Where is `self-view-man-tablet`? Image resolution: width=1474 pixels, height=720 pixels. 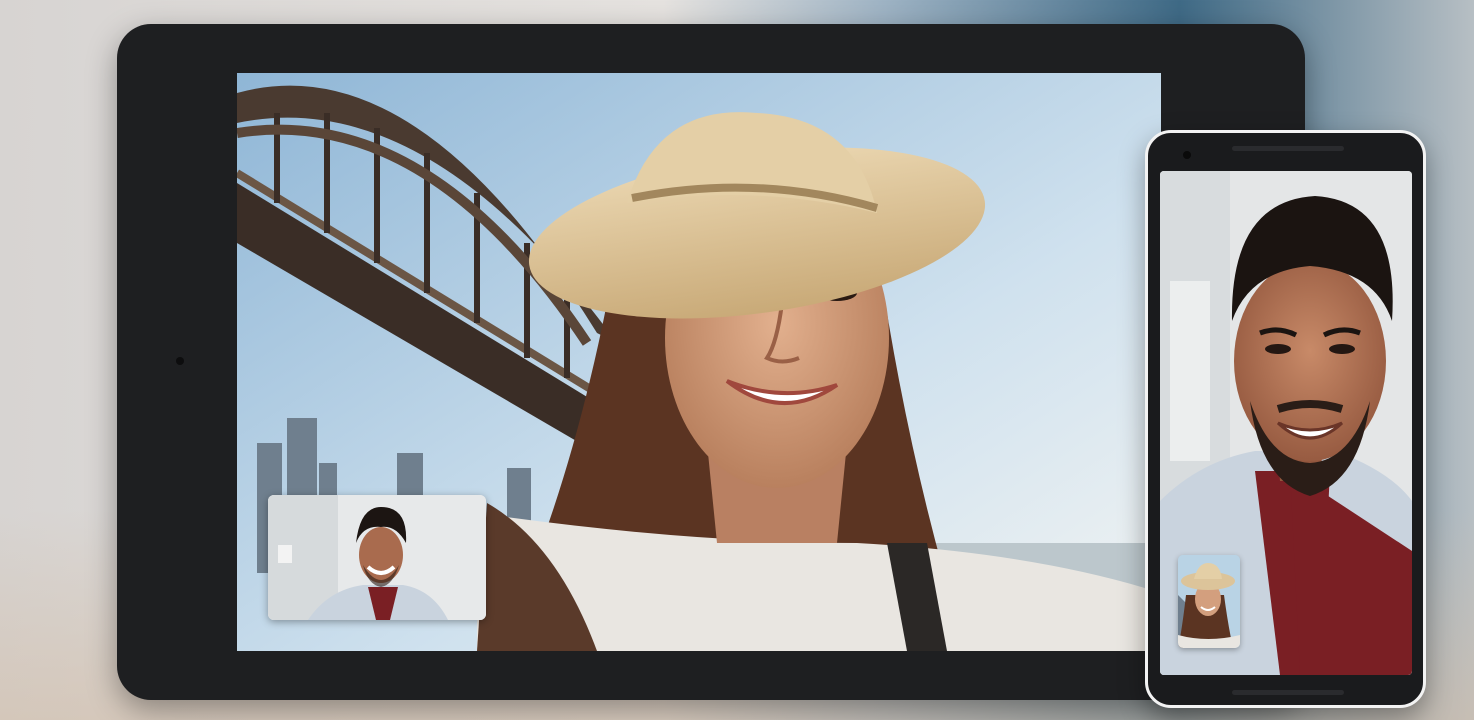
self-view-man-tablet is located at coordinates (377, 557).